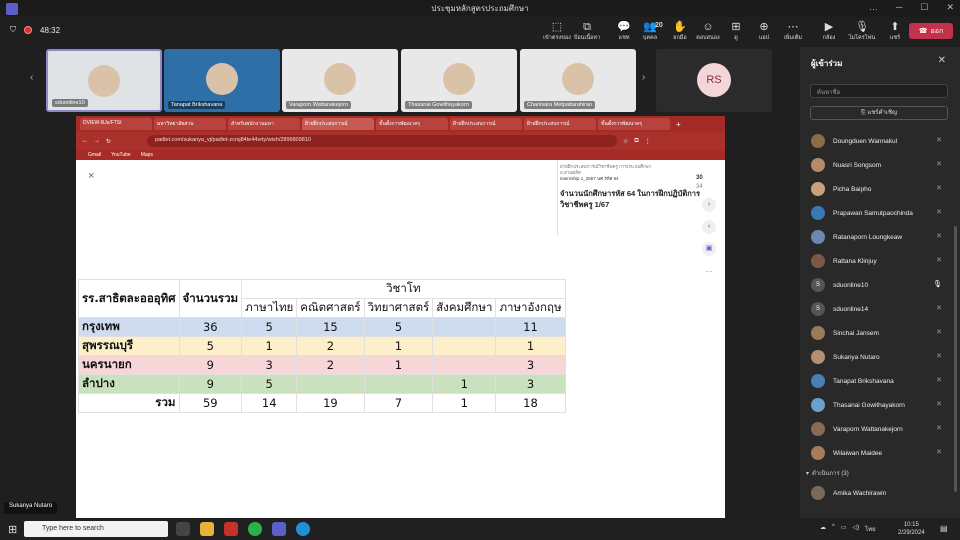 The height and width of the screenshot is (540, 960). Describe the element at coordinates (264, 124) in the screenshot. I see `browser-tab: สำหรับพนักงานมหา` at that location.